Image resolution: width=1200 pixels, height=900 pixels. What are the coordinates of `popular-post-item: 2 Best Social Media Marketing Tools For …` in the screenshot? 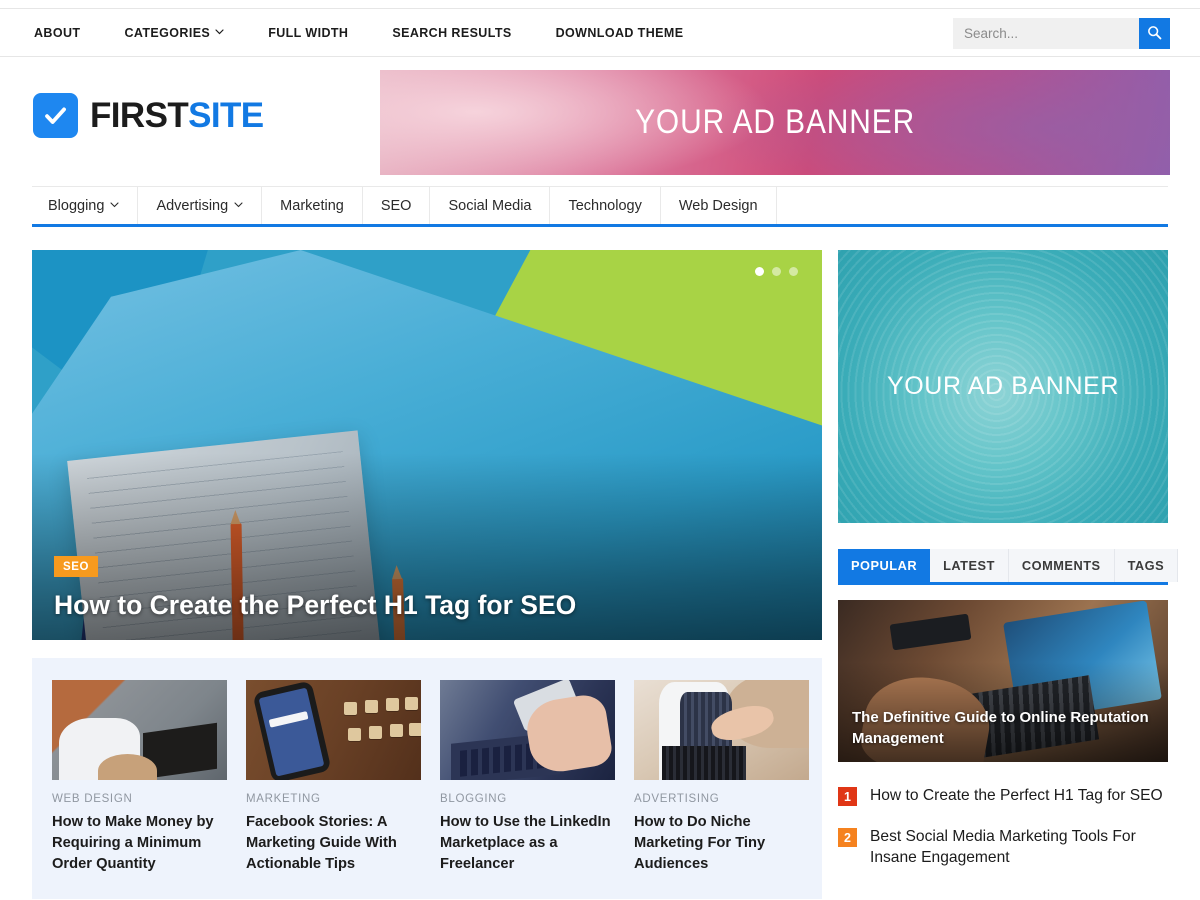 It's located at (1003, 847).